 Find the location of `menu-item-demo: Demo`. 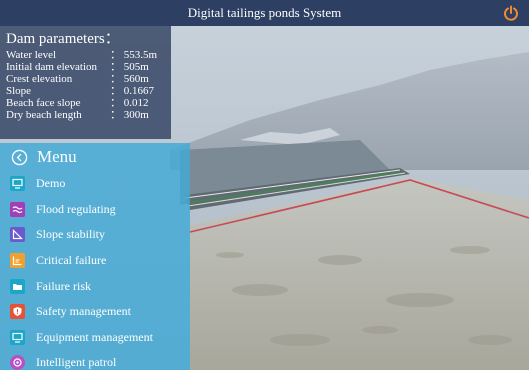

menu-item-demo: Demo is located at coordinates (95, 184).